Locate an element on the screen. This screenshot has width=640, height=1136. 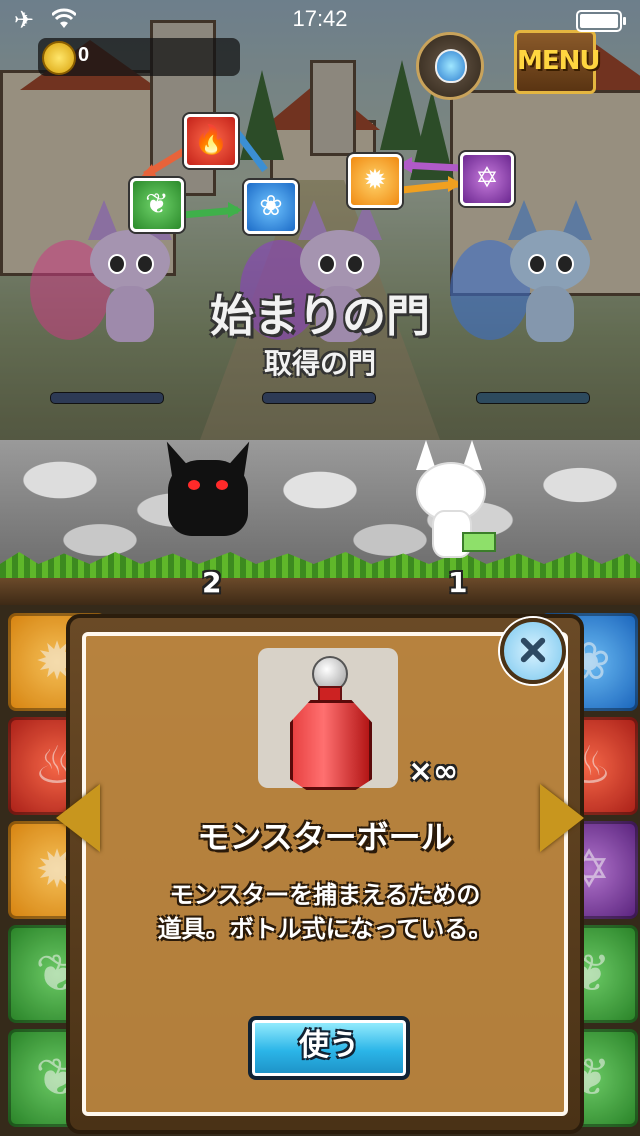
potion-icon is located at coordinates (451, 66).